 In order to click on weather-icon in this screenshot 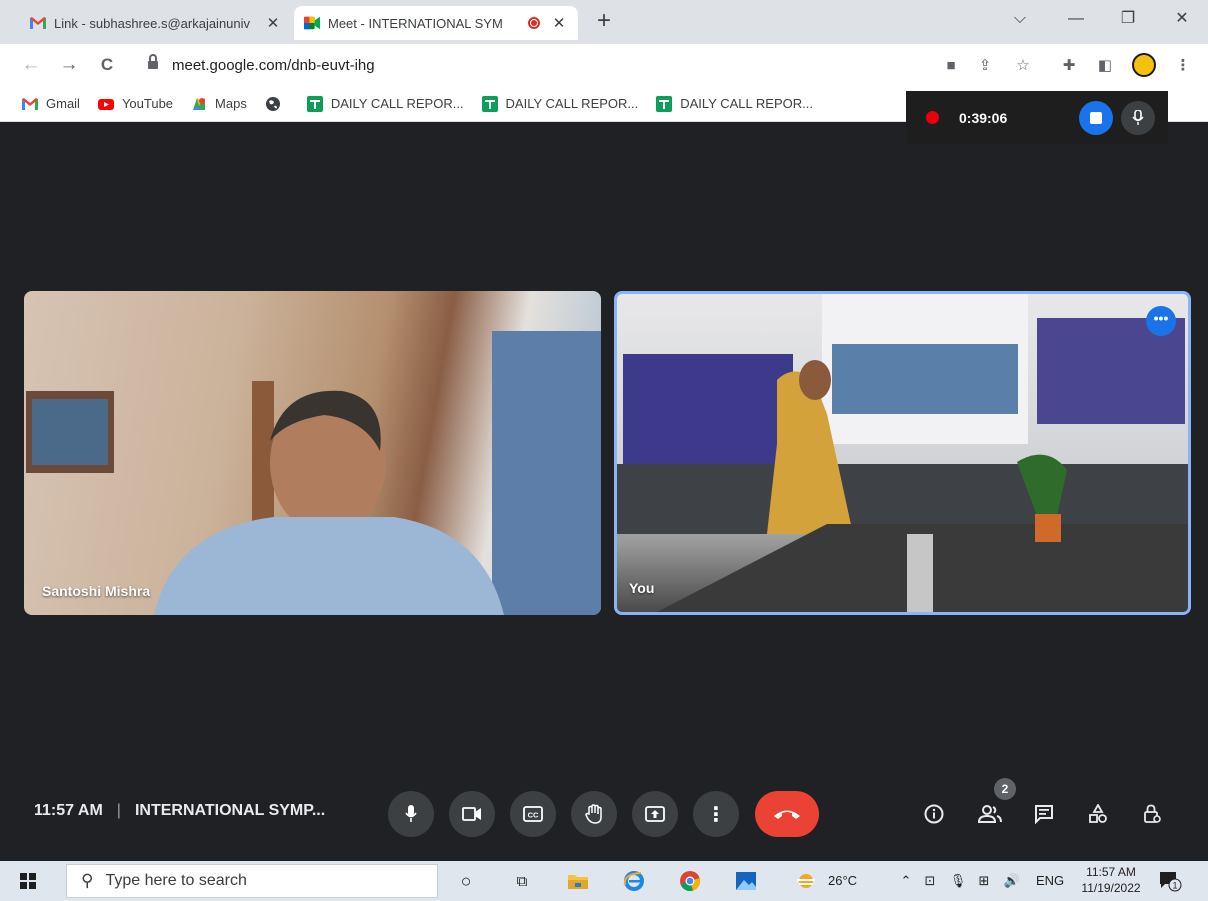, I will do `click(806, 881)`.